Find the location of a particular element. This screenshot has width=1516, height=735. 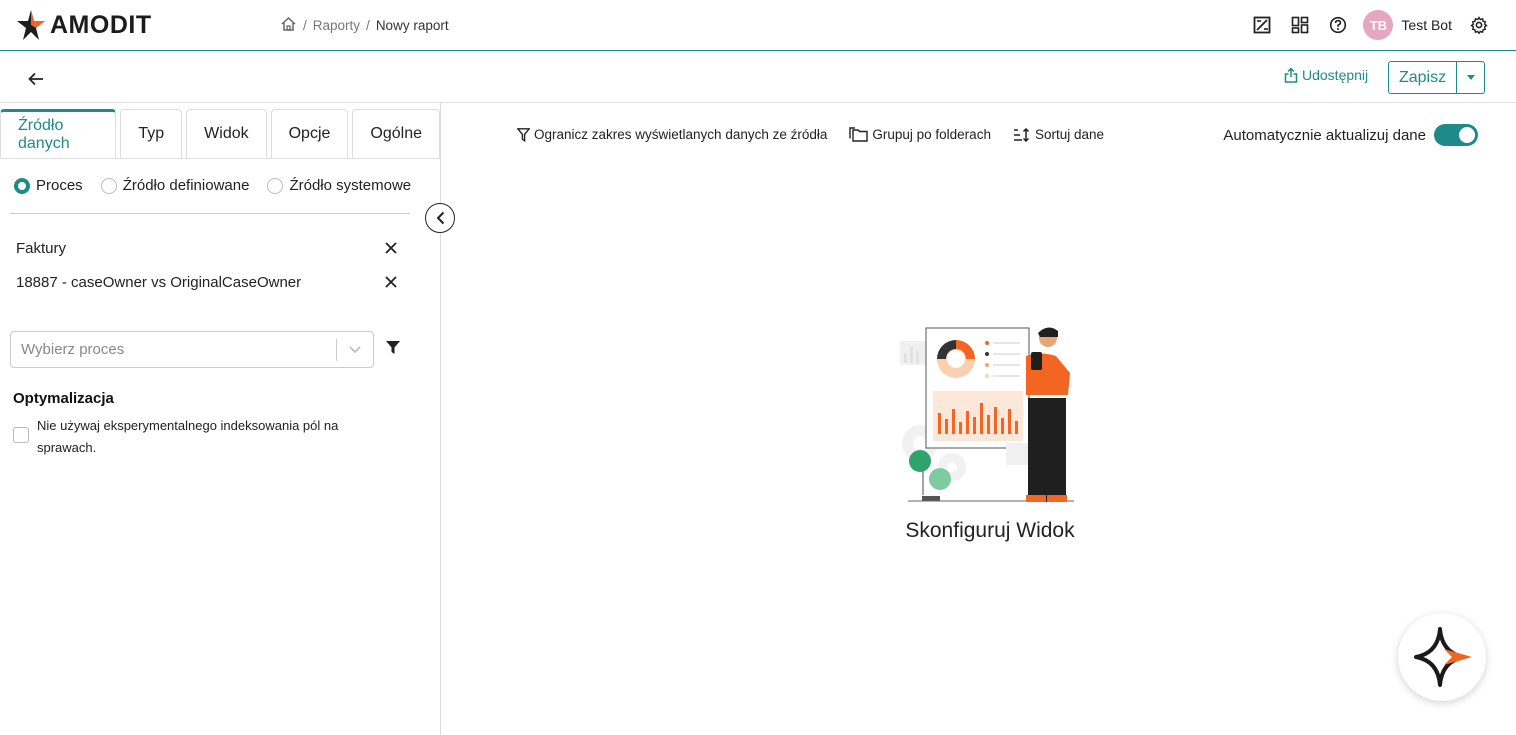

chevron-left-icon is located at coordinates (440, 218).